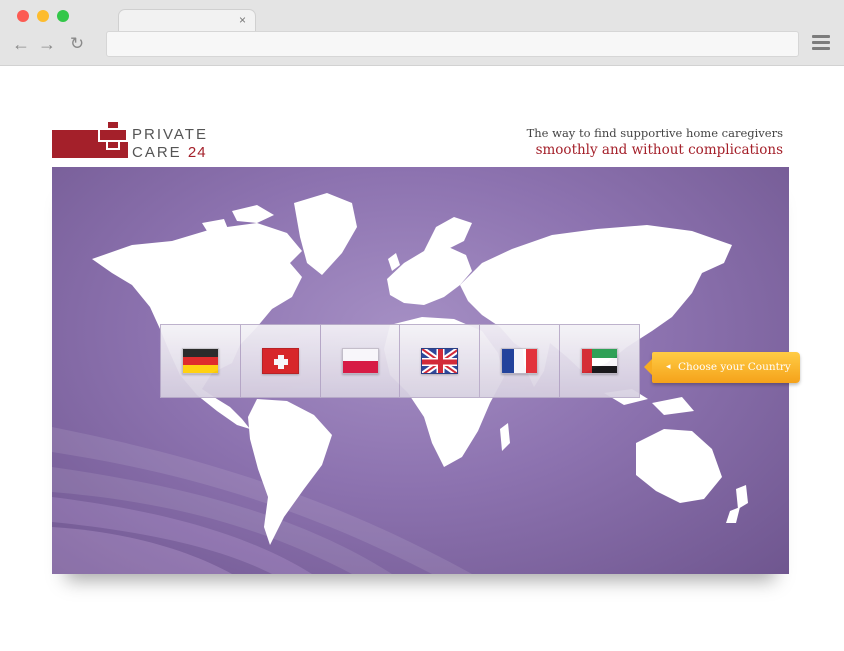 This screenshot has height=651, width=844. I want to click on minimize-window-icon, so click(43, 16).